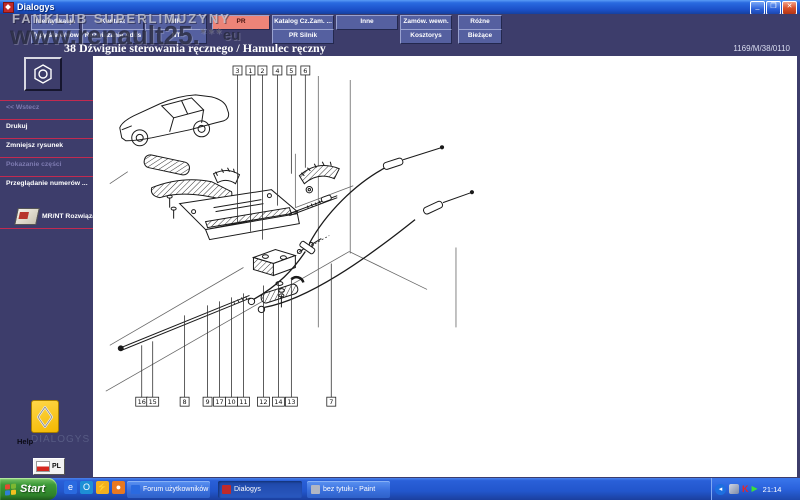  Describe the element at coordinates (46, 128) in the screenshot. I see `sidebar-item-drukuj: Drukuj` at that location.